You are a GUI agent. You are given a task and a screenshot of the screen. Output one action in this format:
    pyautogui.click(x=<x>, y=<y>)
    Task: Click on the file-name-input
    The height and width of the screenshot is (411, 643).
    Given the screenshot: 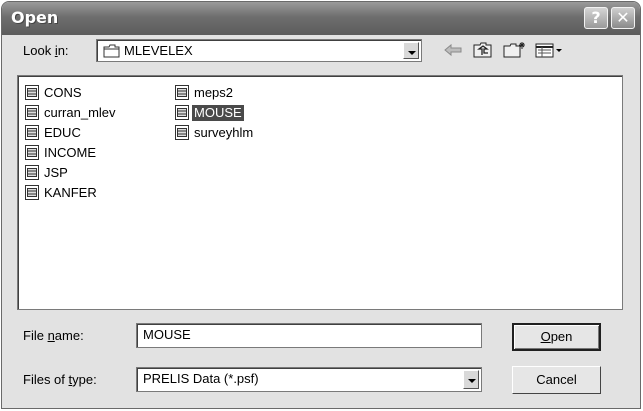 What is the action you would take?
    pyautogui.click(x=309, y=335)
    